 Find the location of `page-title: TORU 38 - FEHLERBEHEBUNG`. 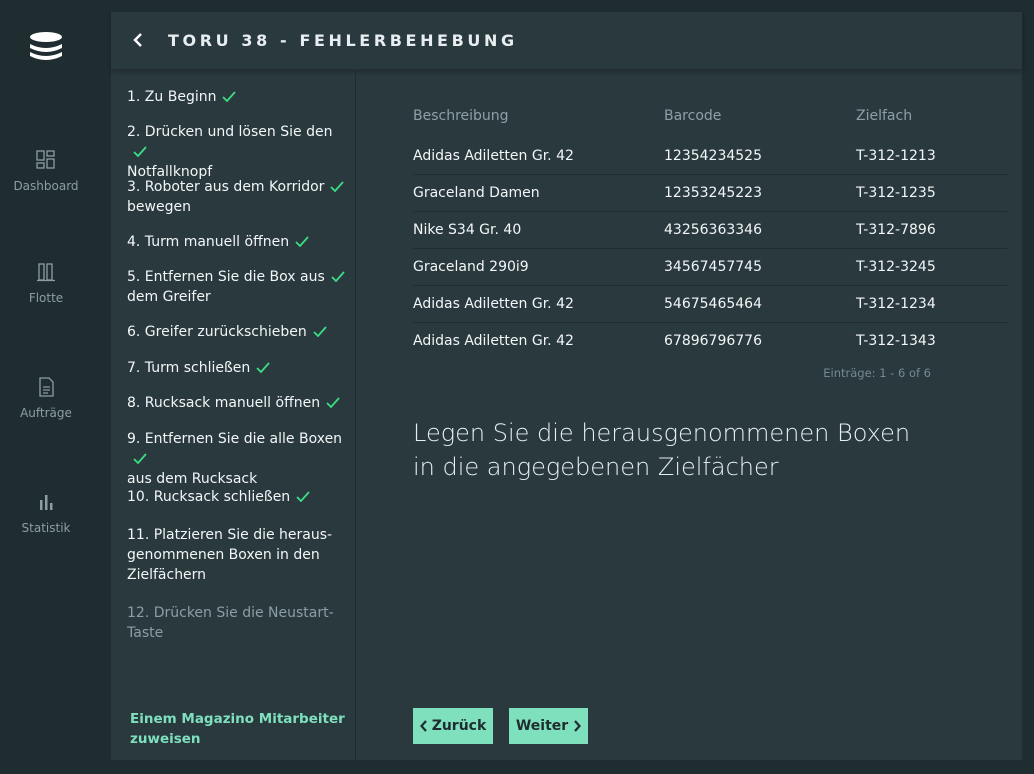

page-title: TORU 38 - FEHLERBEHEBUNG is located at coordinates (343, 40).